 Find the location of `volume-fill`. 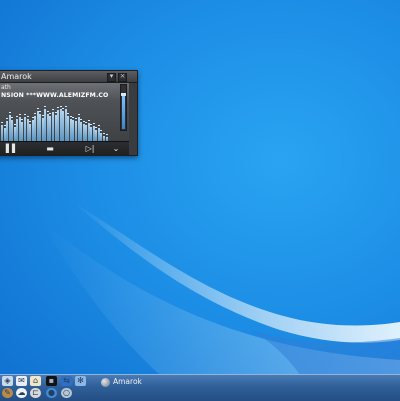

volume-fill is located at coordinates (123, 112).